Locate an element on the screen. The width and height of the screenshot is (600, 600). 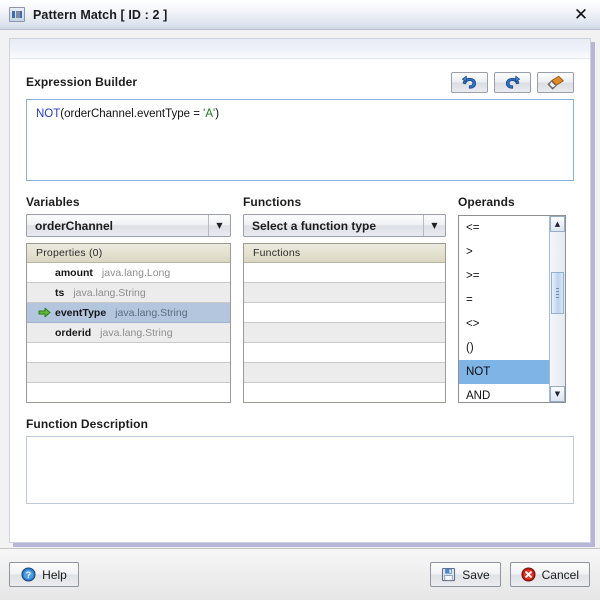
card-top-strip is located at coordinates (300, 49).